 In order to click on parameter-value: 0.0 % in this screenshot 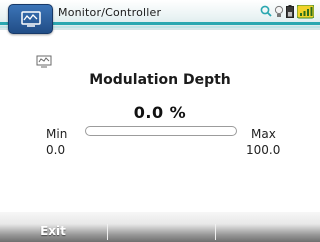, I will do `click(160, 112)`.